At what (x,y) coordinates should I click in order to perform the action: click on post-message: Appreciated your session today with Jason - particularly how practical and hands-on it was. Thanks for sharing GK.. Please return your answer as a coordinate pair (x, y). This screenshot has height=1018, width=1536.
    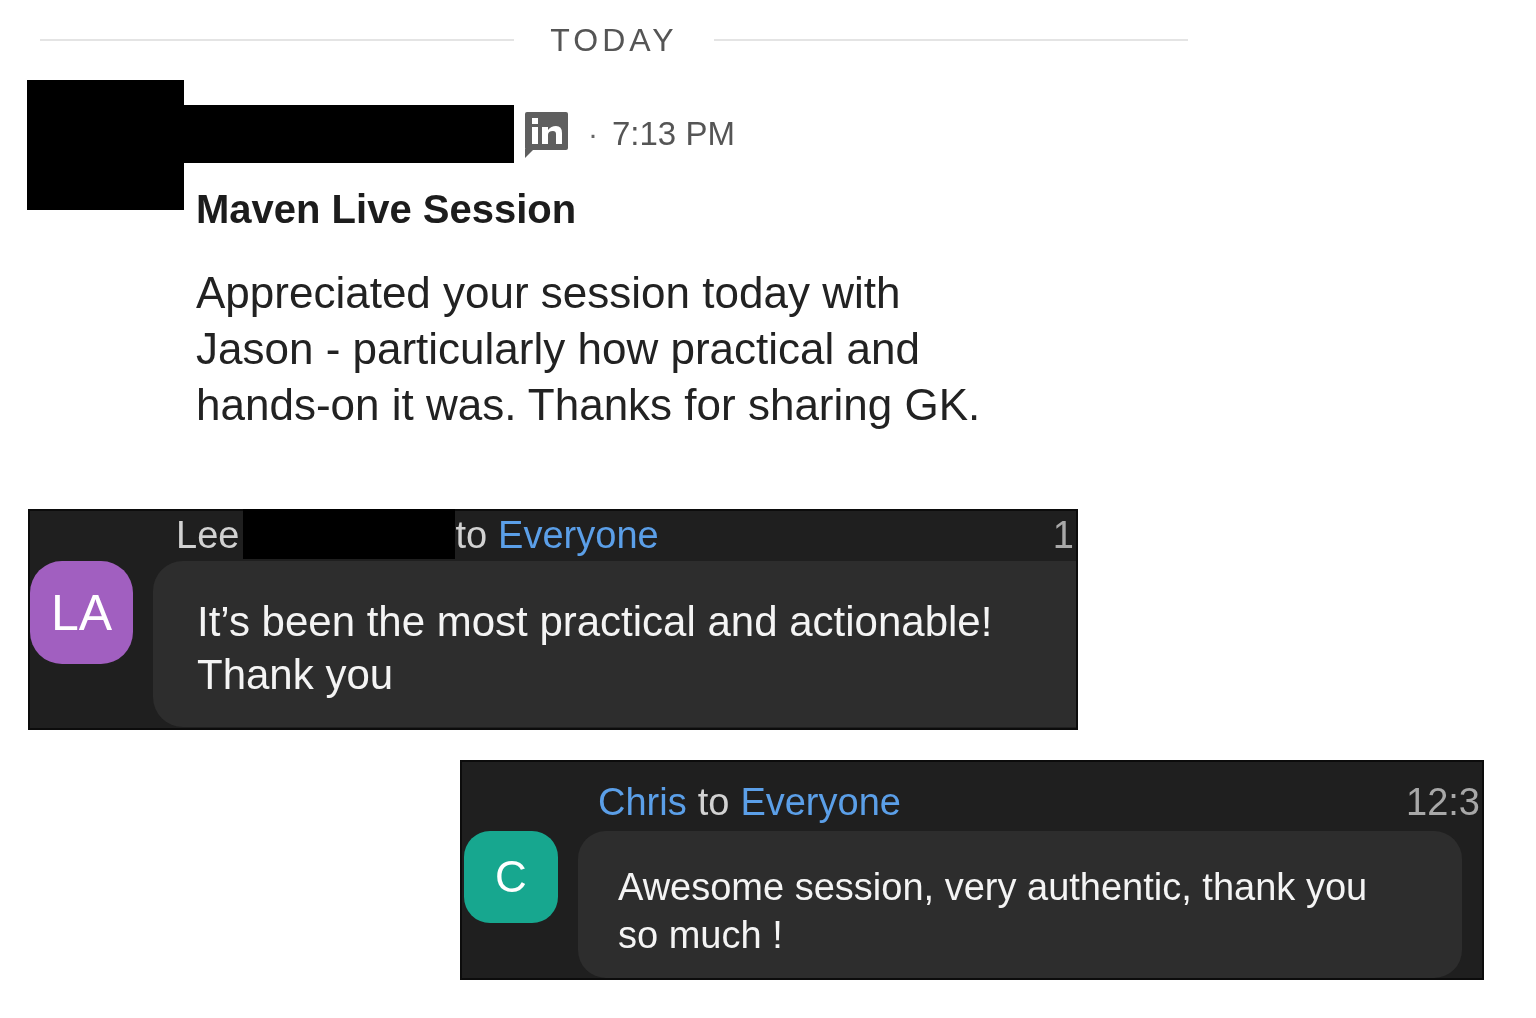
    Looking at the image, I should click on (589, 349).